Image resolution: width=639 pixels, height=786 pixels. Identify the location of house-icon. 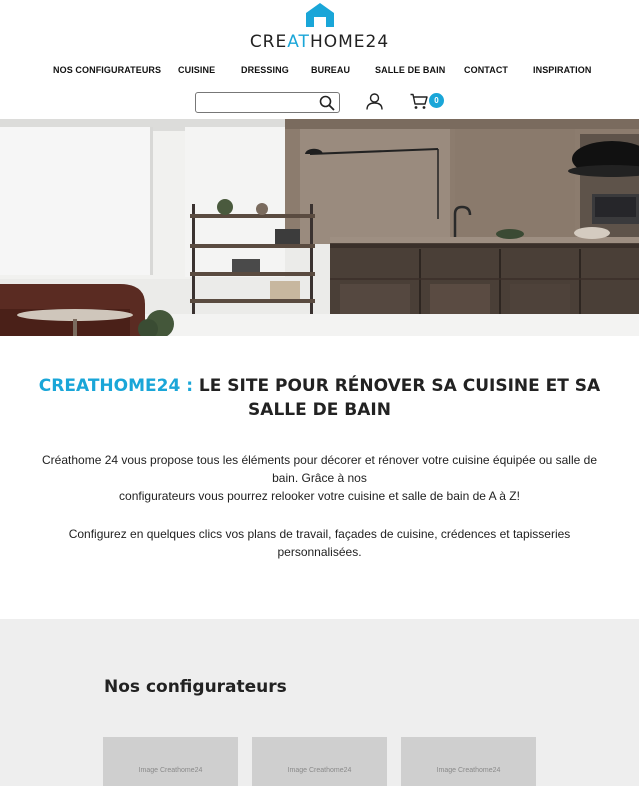
(319, 15).